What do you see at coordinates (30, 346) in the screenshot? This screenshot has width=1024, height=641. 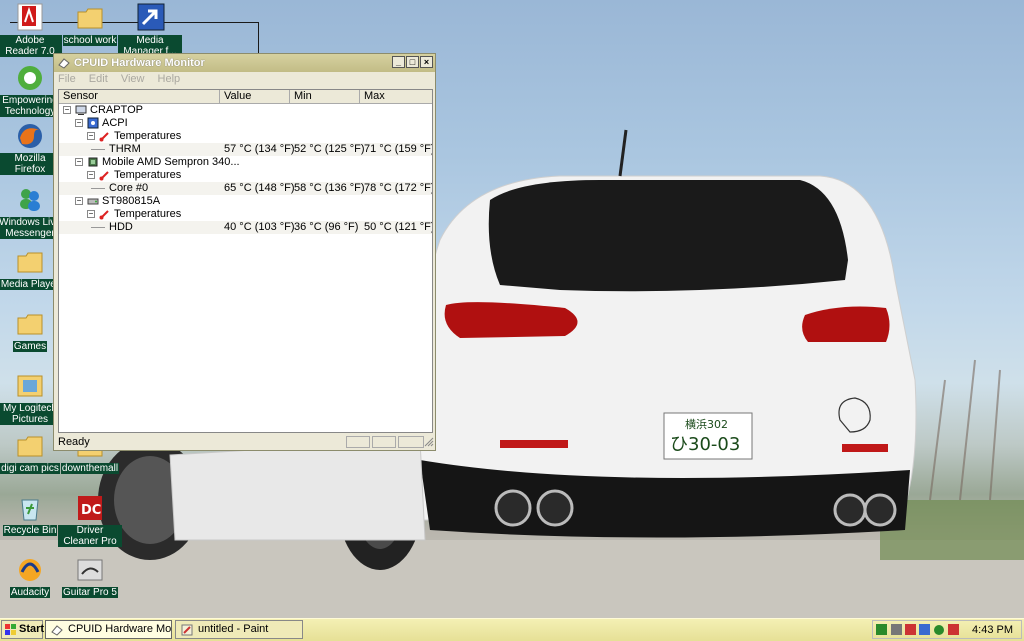 I see `icon-label: Games` at bounding box center [30, 346].